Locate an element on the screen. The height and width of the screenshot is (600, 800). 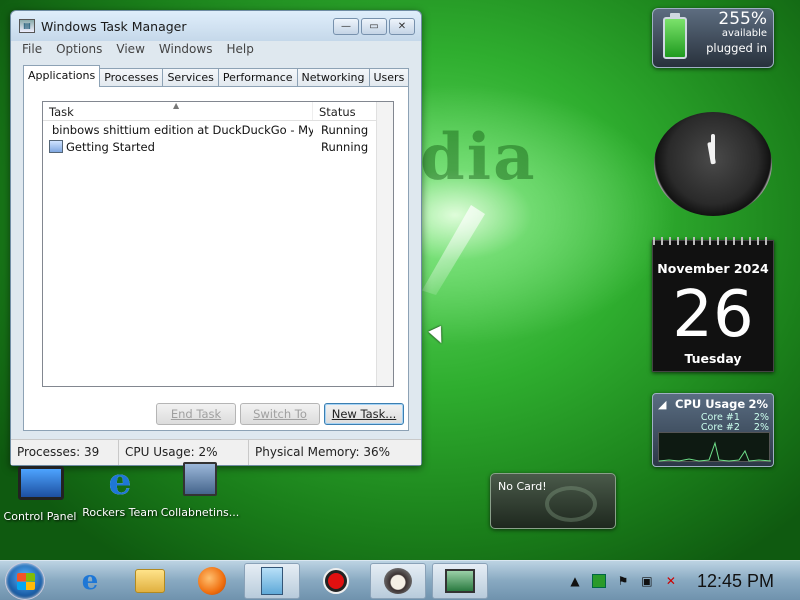
calendar-gadget: November 2024 26 Tuesday is located at coordinates (713, 304).